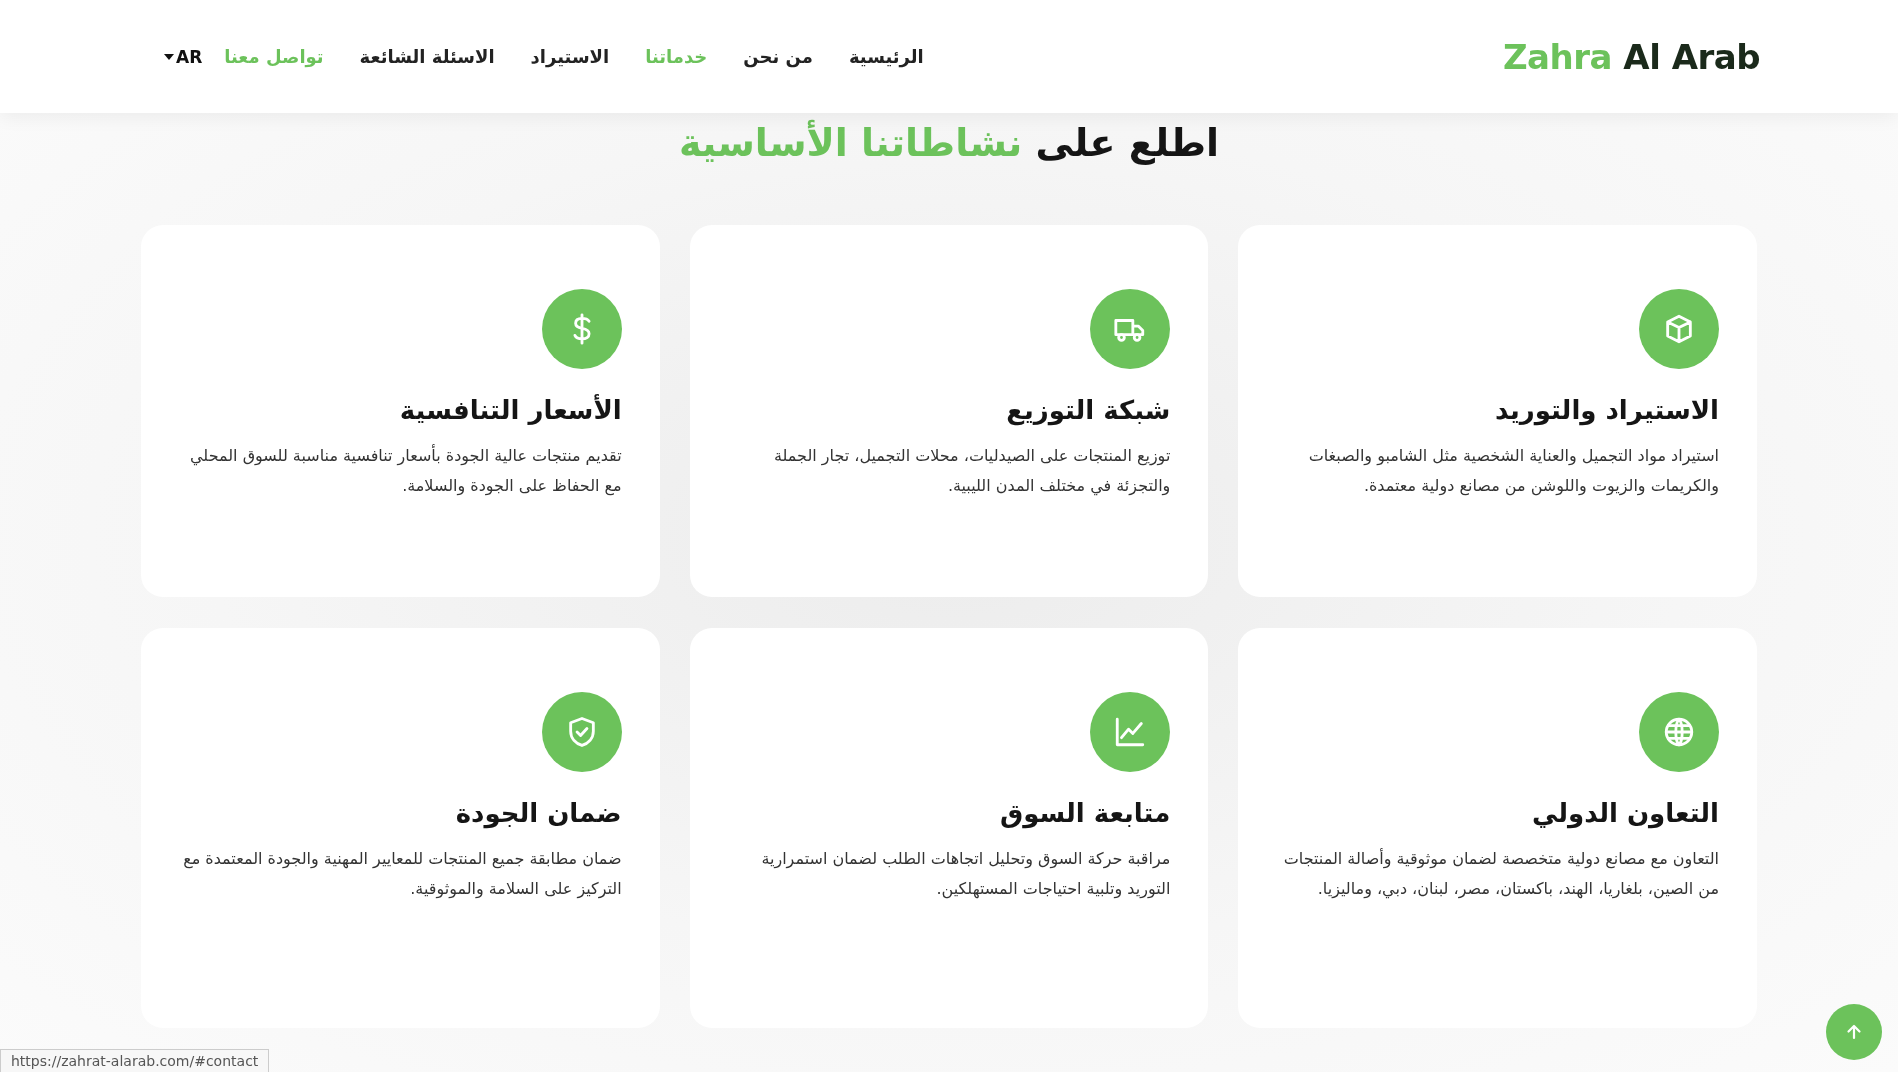 This screenshot has width=1898, height=1072. I want to click on status-bar-url: https://zahrat-alarab.com/#contact, so click(135, 1060).